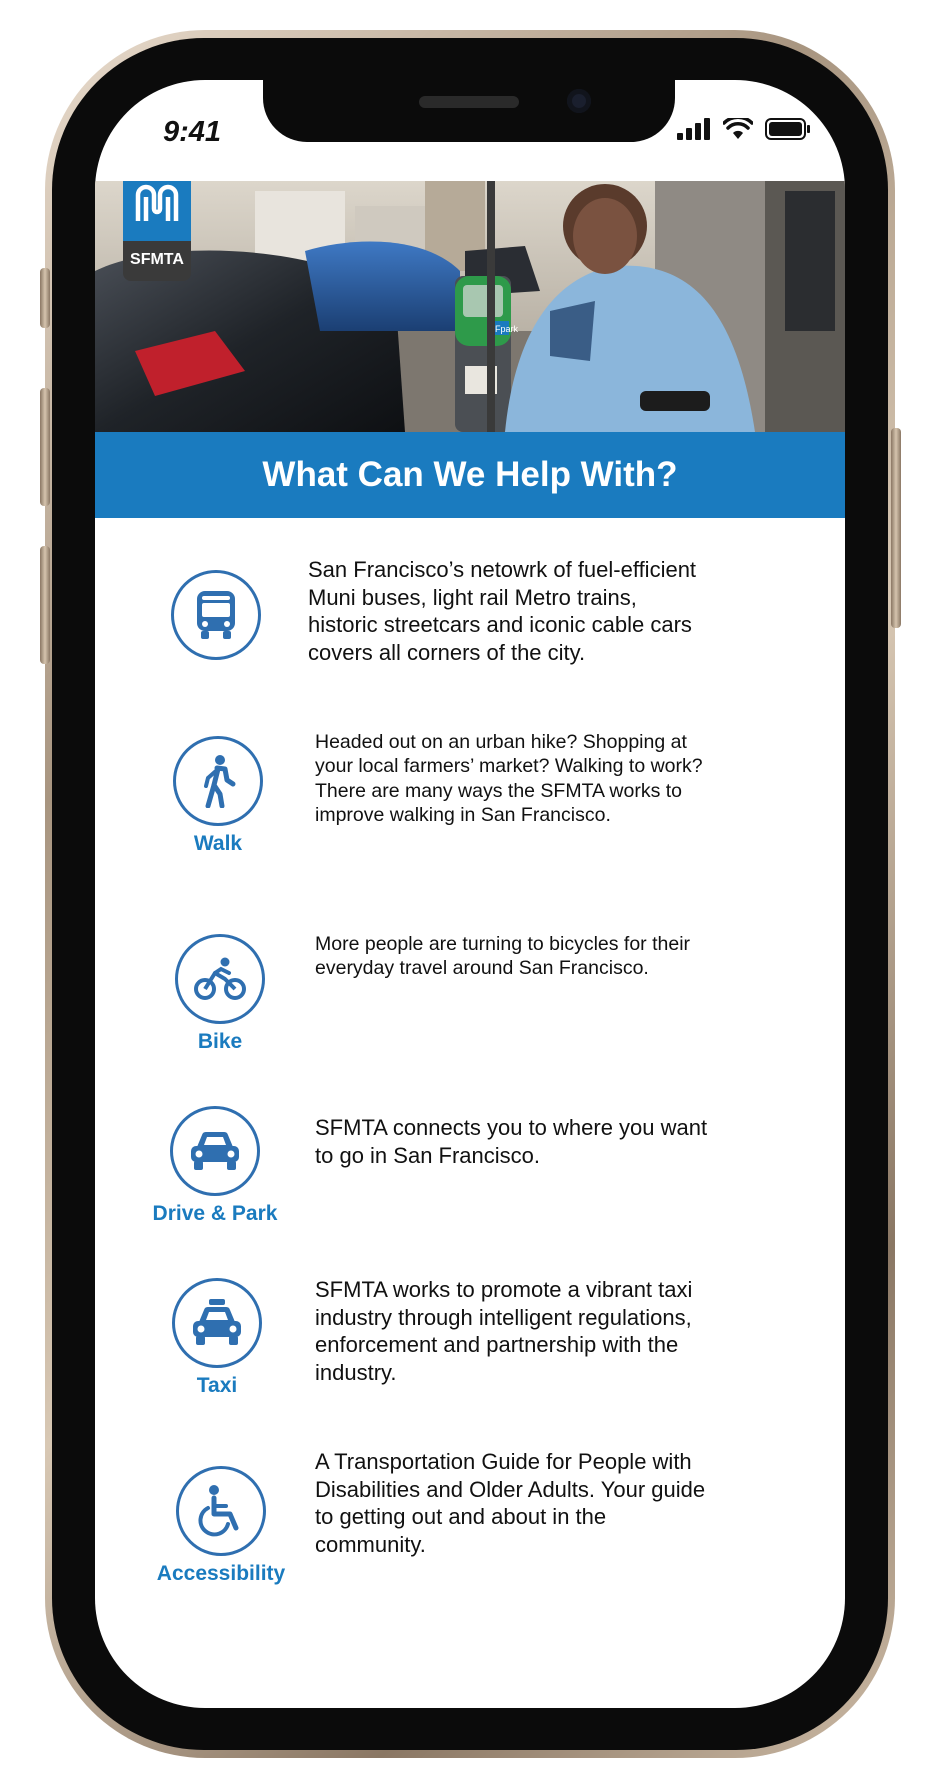 This screenshot has height=1780, width=940. Describe the element at coordinates (157, 211) in the screenshot. I see `muni-worm-icon` at that location.